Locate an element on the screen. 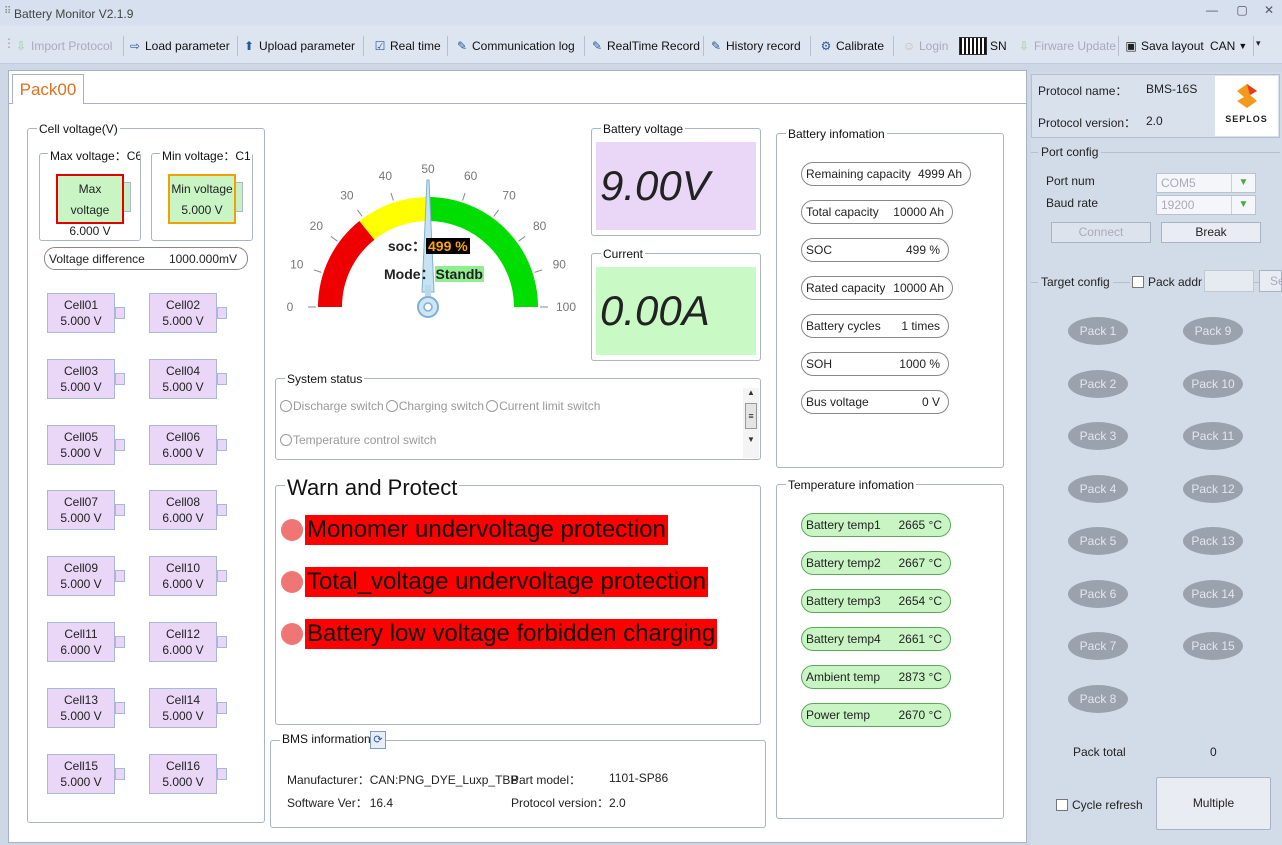 The width and height of the screenshot is (1282, 845). pack-button: Pack 4 is located at coordinates (1098, 488).